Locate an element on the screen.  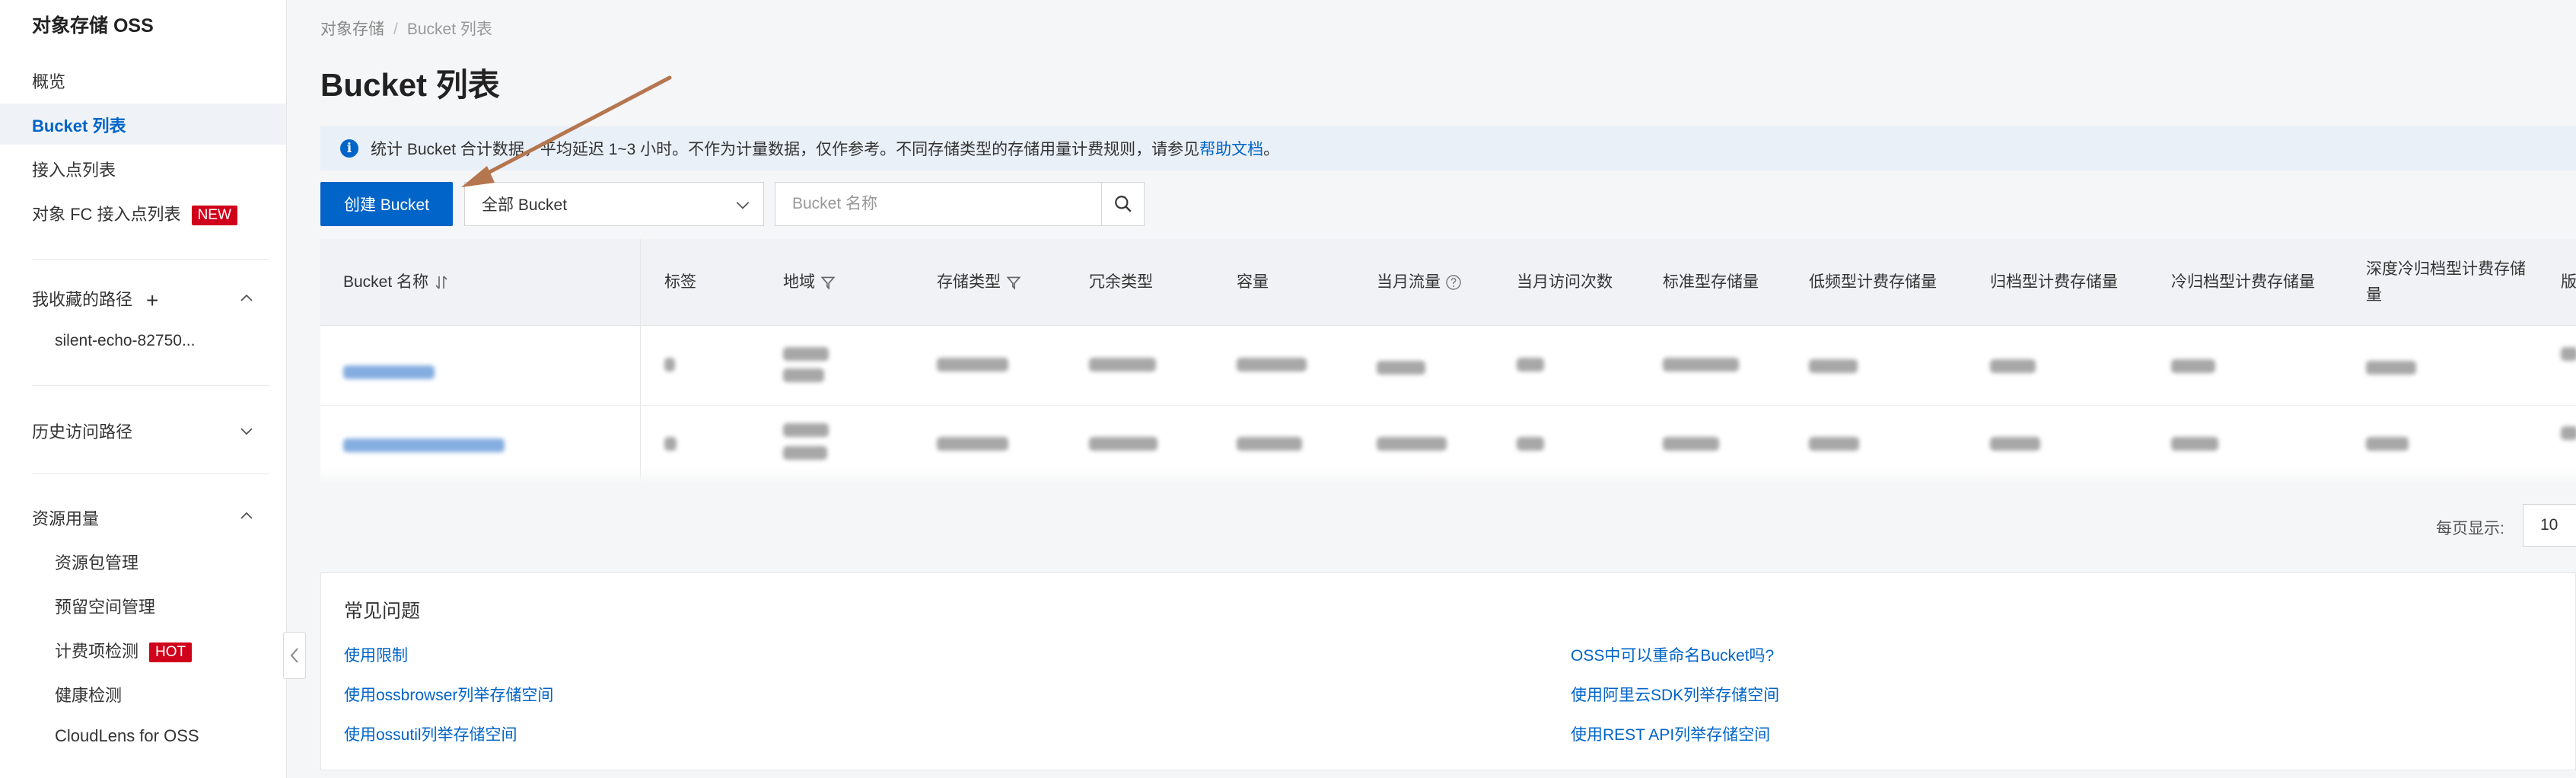
column-header-storage-class: 存储类型 is located at coordinates (980, 282).